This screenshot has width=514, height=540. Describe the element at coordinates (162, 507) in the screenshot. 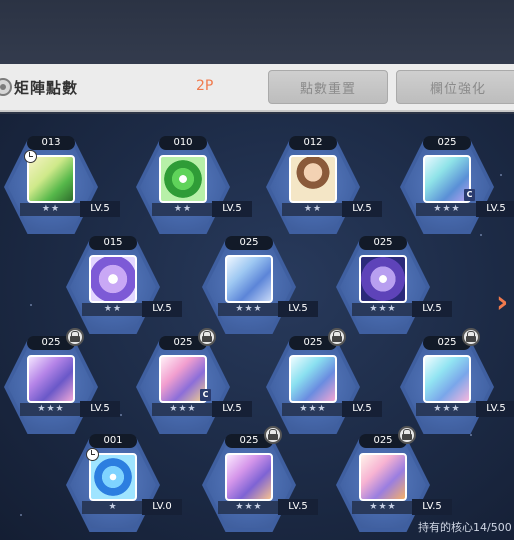

I see `core-level: LV.0` at that location.